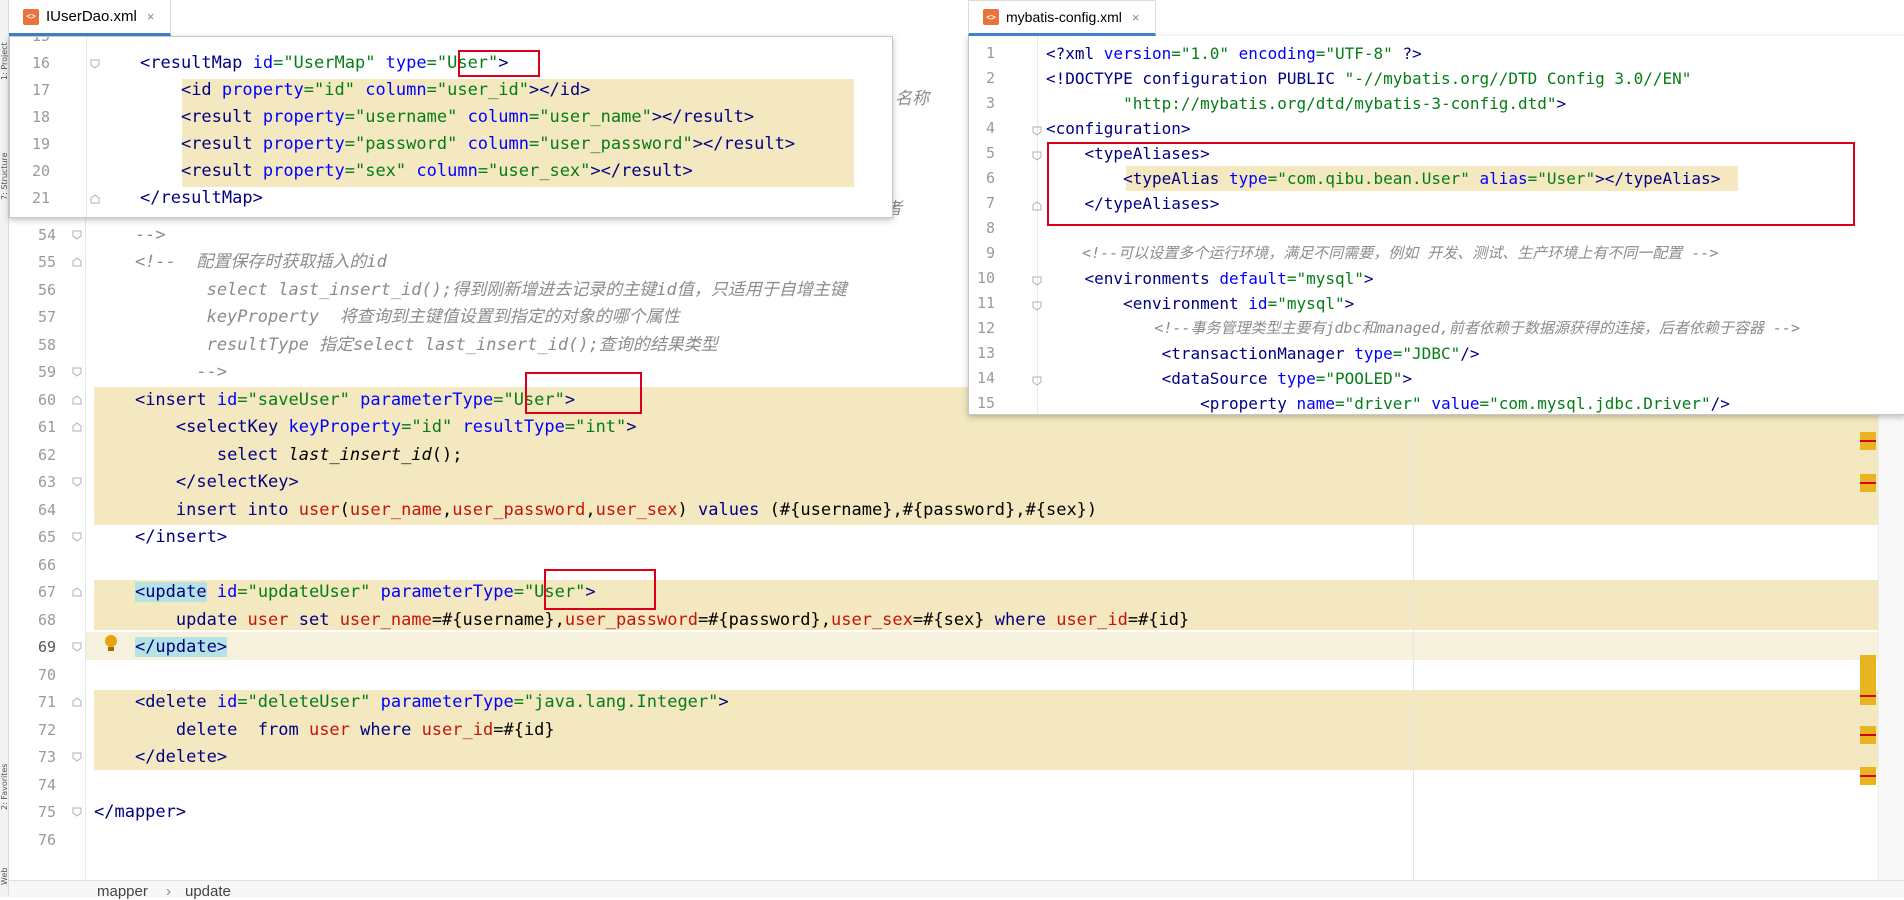 The width and height of the screenshot is (1904, 900). What do you see at coordinates (999, 482) in the screenshot?
I see `code-line: </selectKey>` at bounding box center [999, 482].